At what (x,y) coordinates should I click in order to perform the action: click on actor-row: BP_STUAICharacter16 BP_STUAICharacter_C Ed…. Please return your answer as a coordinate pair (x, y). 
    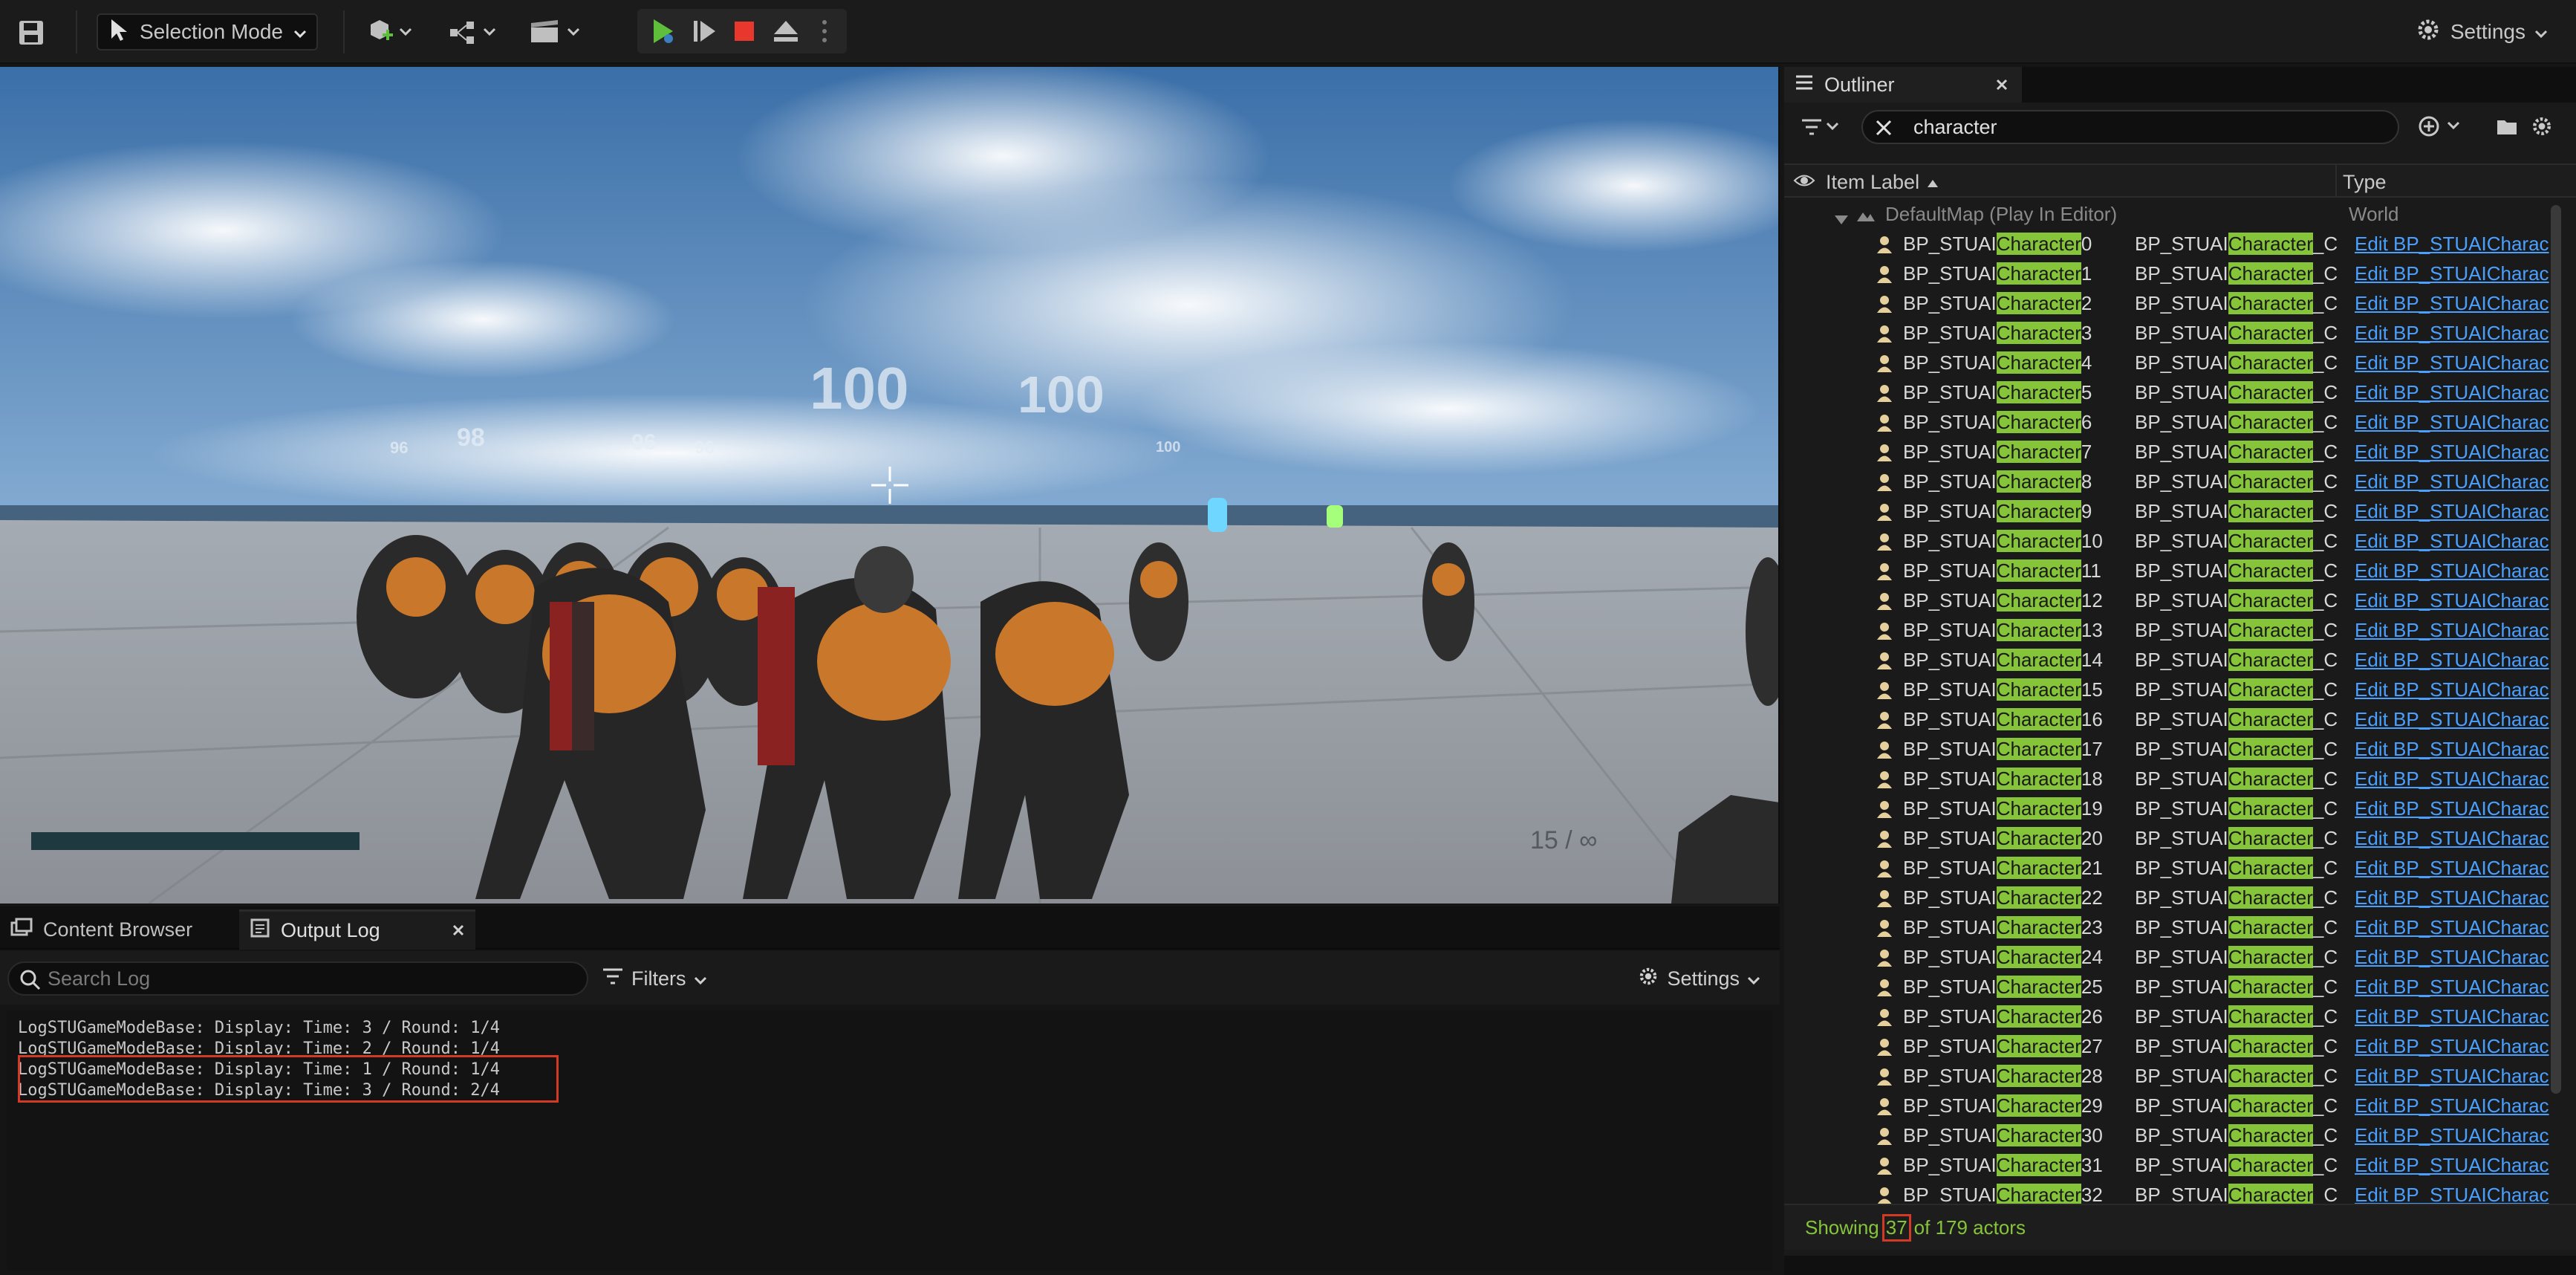
    Looking at the image, I should click on (2174, 719).